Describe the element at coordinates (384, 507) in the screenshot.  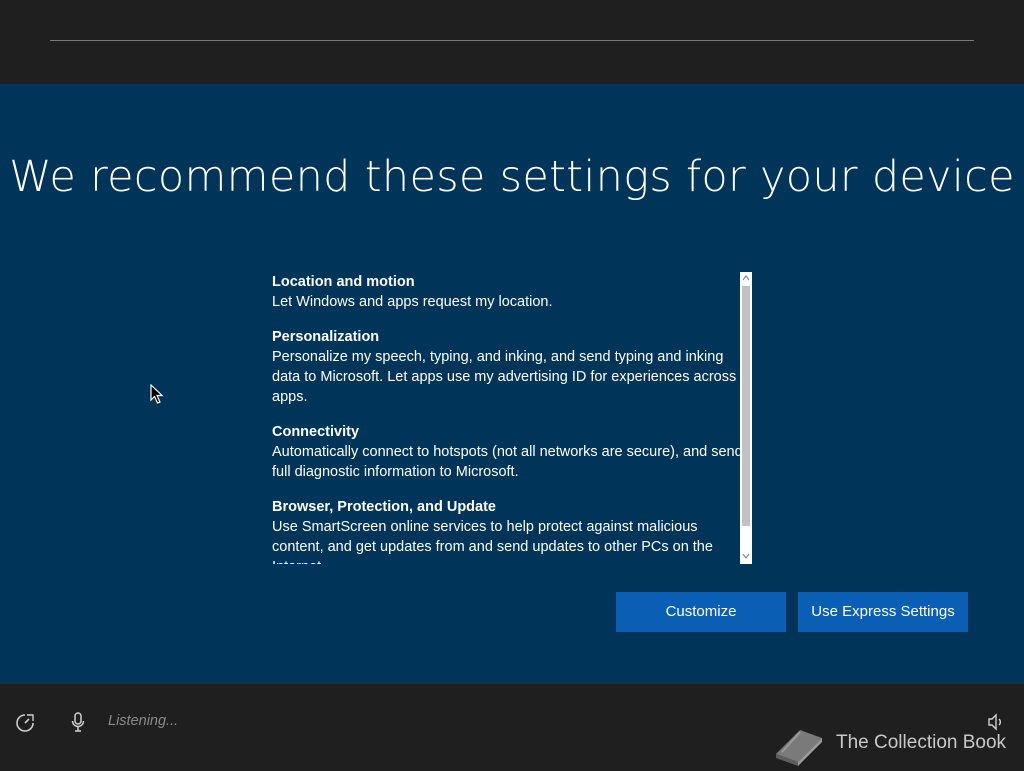
I see `setting-heading: Browser, Protection, and Update` at that location.